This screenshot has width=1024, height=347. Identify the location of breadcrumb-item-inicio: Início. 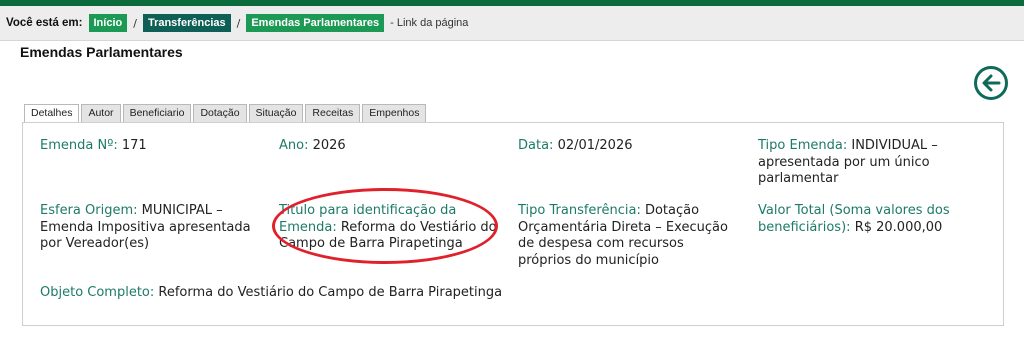
(108, 23).